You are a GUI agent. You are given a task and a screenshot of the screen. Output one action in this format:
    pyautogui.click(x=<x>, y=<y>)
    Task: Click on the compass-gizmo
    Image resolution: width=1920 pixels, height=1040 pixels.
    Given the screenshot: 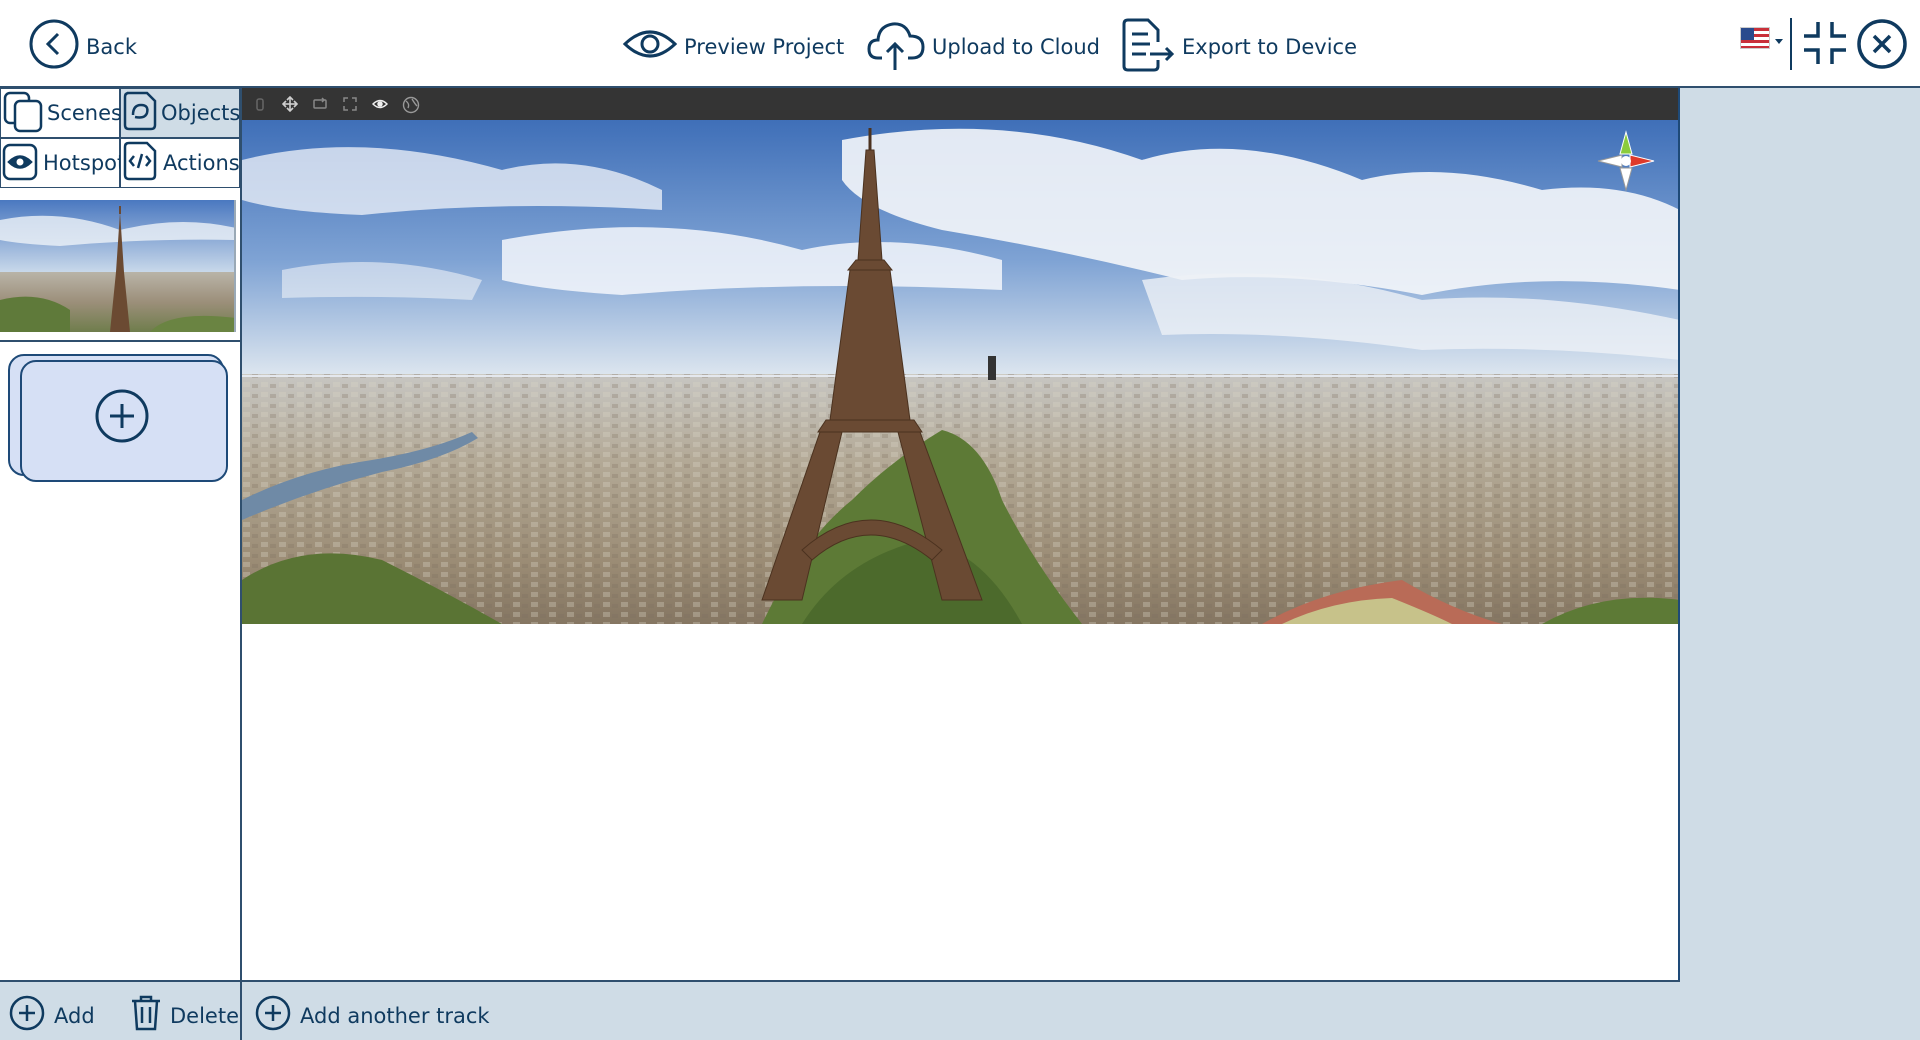 What is the action you would take?
    pyautogui.click(x=1626, y=163)
    